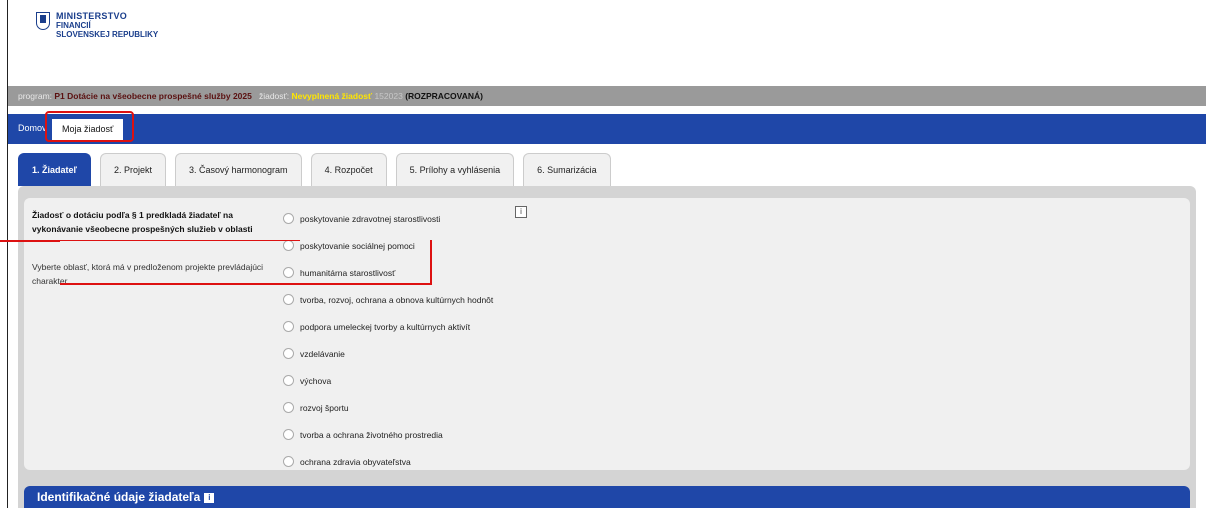  Describe the element at coordinates (348, 169) in the screenshot. I see `tab-rozpocet: 4. Rozpočet` at that location.